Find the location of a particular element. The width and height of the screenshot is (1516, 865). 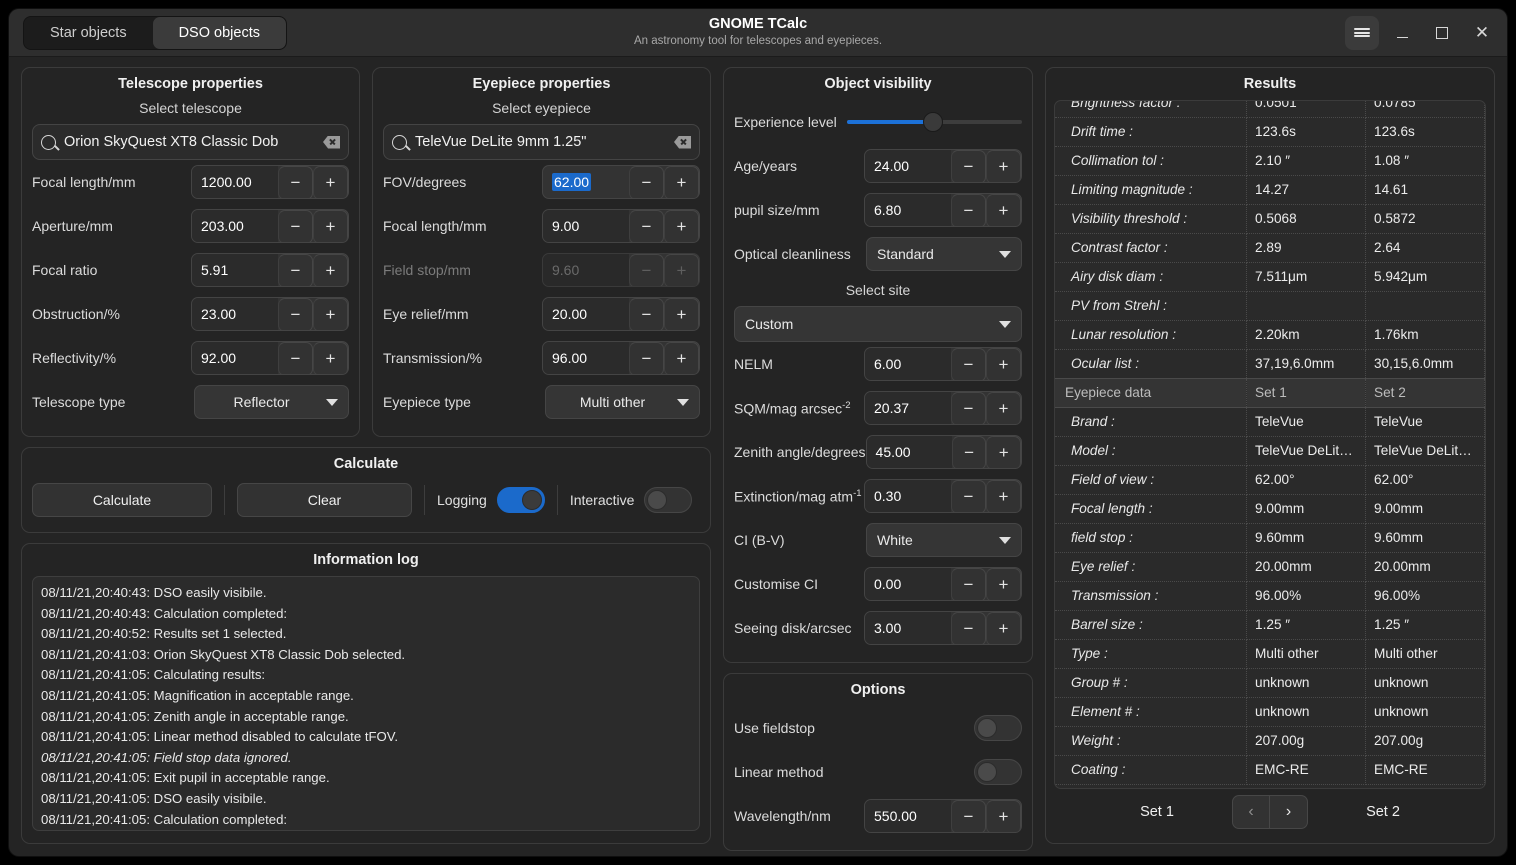

telescope-search-input: Orion SkyQuest XT8 Classic Dob is located at coordinates (190, 142).